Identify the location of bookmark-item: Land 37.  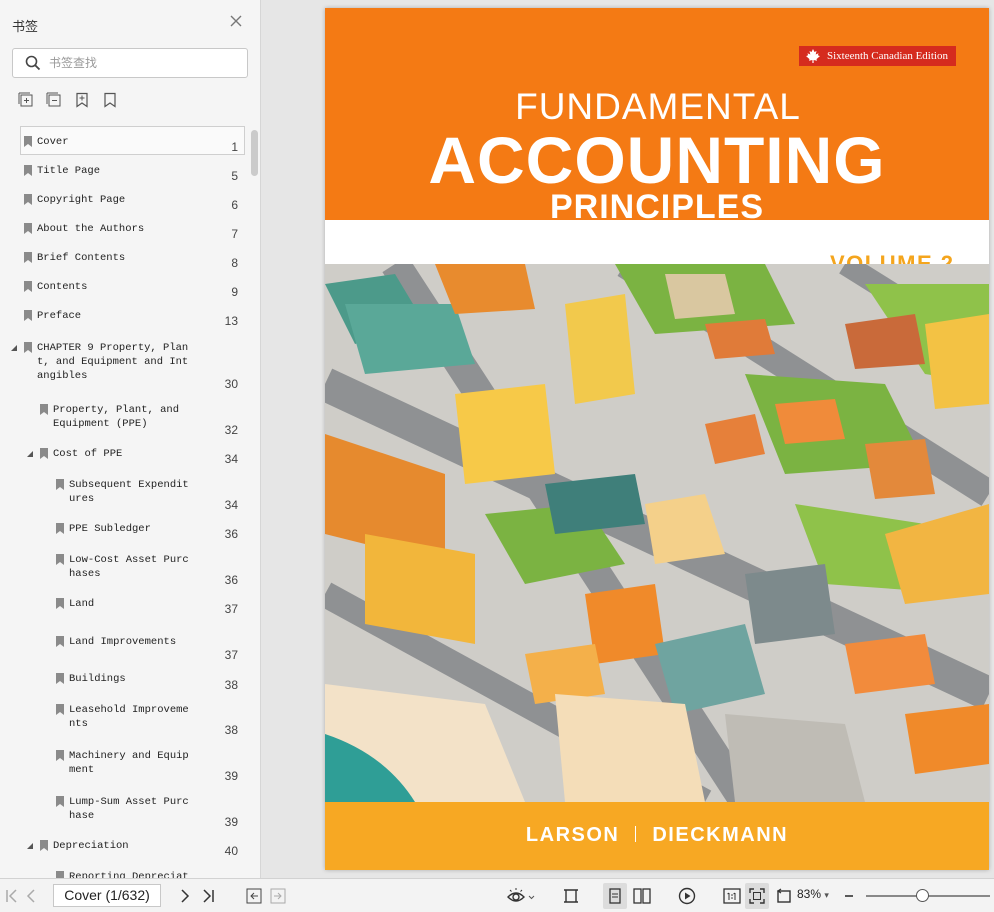
(125, 617).